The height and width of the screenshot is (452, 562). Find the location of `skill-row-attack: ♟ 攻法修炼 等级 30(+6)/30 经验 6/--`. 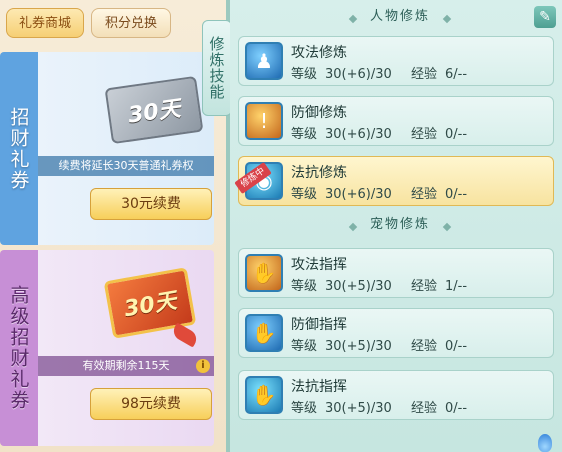

skill-row-attack: ♟ 攻法修炼 等级 30(+6)/30 经验 6/-- is located at coordinates (396, 61).